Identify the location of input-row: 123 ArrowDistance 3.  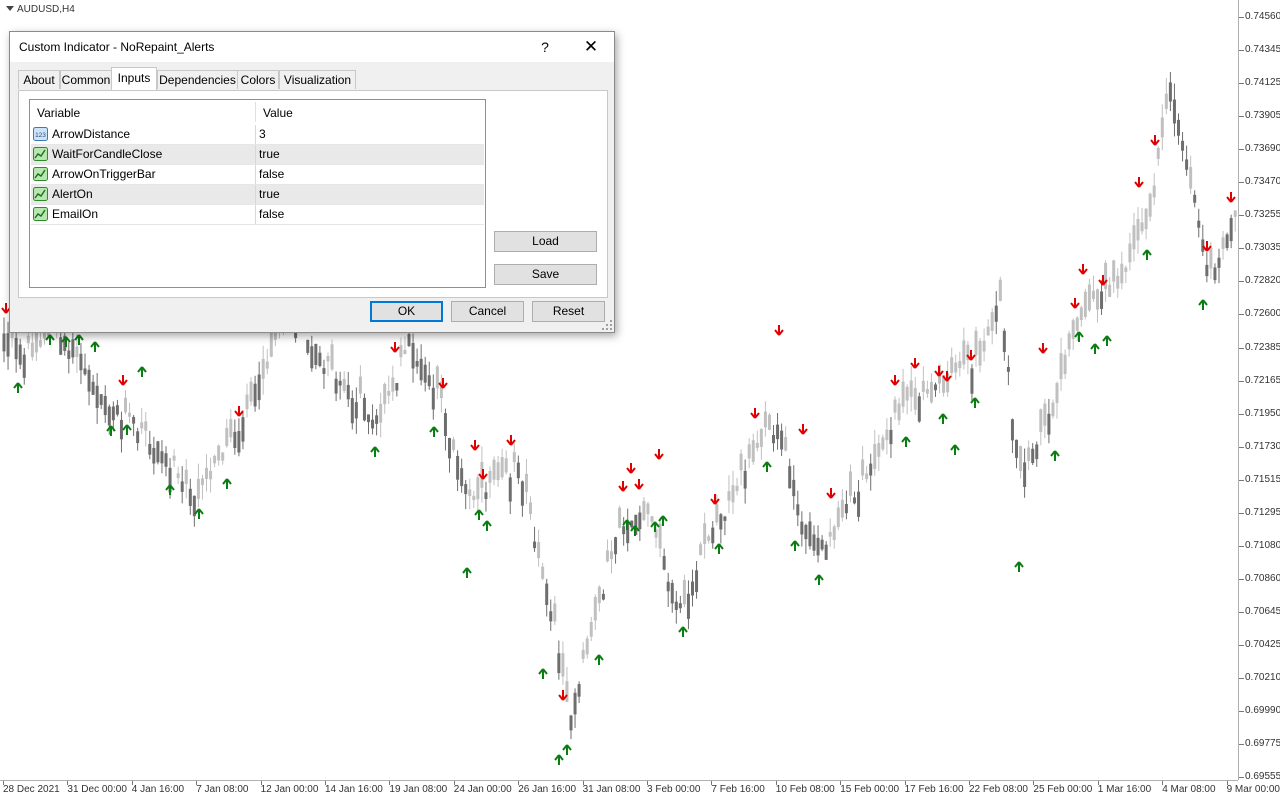
(257, 135).